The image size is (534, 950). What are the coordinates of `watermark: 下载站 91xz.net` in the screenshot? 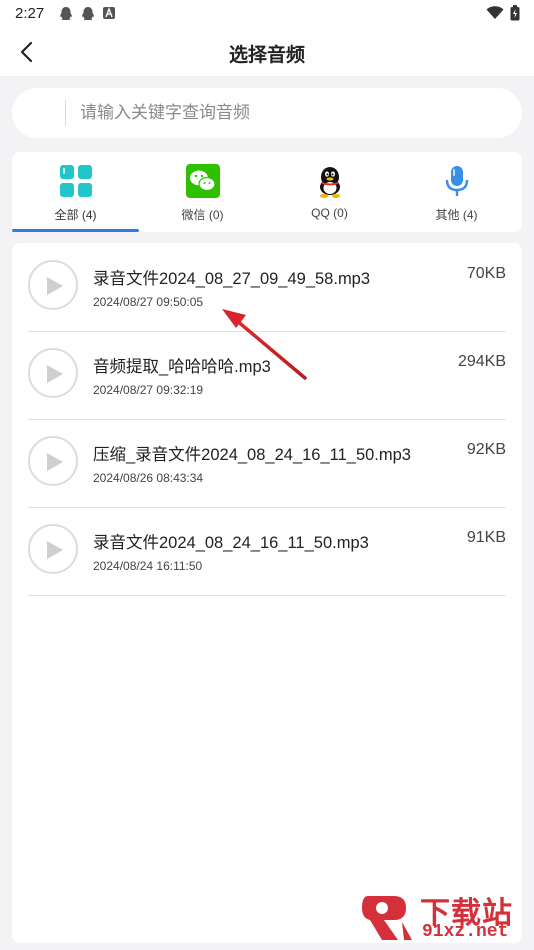 It's located at (445, 918).